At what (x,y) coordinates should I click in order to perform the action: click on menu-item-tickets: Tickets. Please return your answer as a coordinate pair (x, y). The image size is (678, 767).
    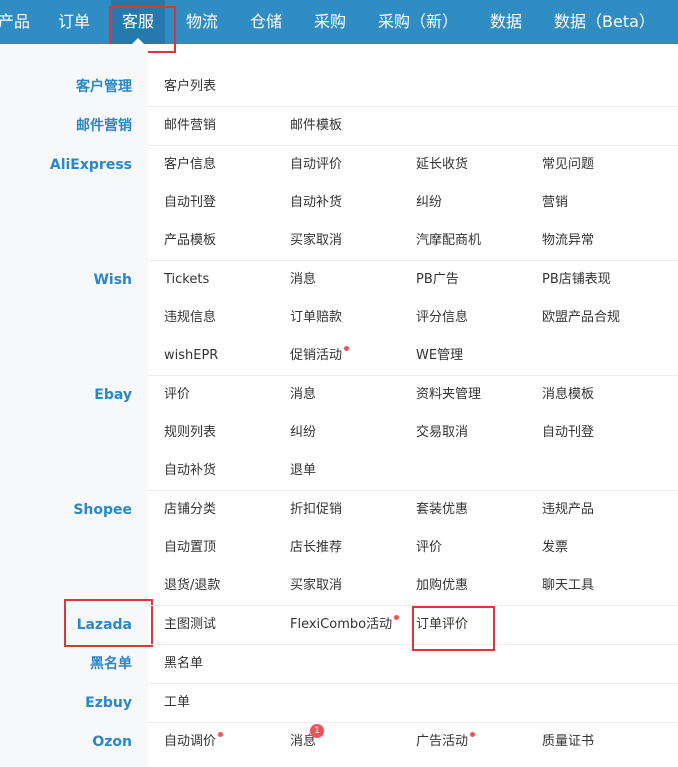
    Looking at the image, I should click on (186, 280).